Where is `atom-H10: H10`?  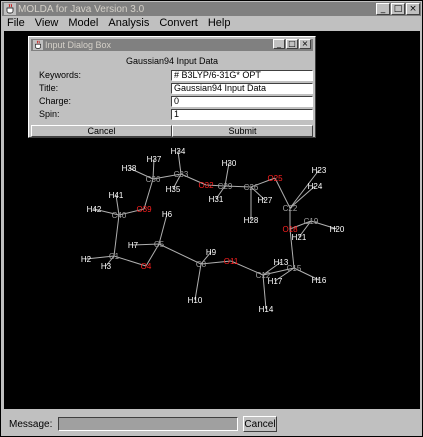 atom-H10: H10 is located at coordinates (195, 300).